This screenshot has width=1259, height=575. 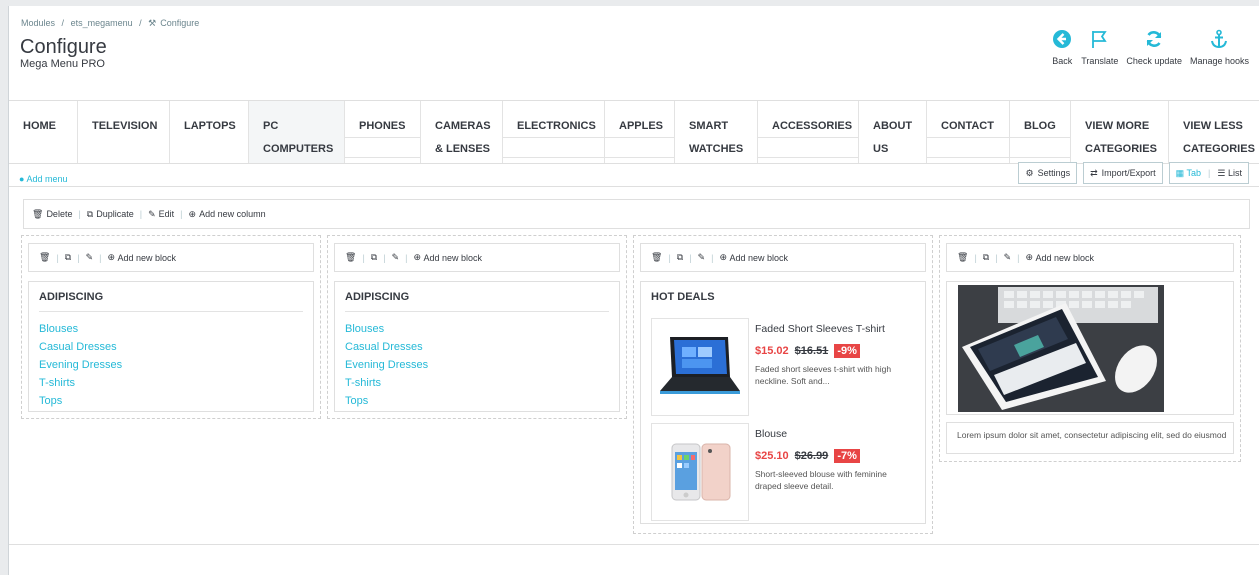 What do you see at coordinates (1090, 348) in the screenshot?
I see `image-block` at bounding box center [1090, 348].